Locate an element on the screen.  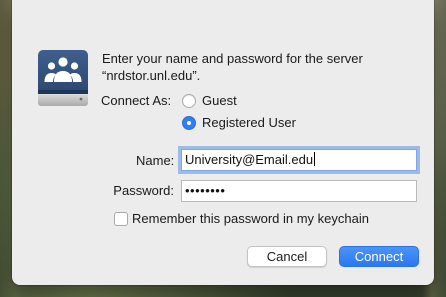
connect-button: Connect is located at coordinates (379, 256).